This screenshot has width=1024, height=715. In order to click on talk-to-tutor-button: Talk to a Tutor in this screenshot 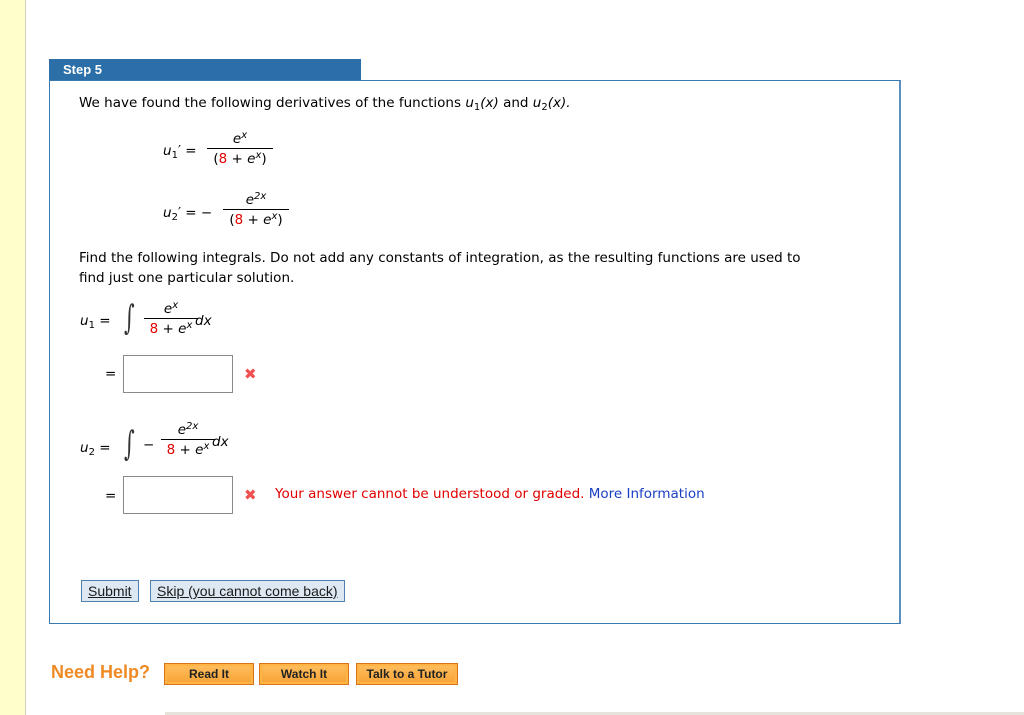, I will do `click(407, 674)`.